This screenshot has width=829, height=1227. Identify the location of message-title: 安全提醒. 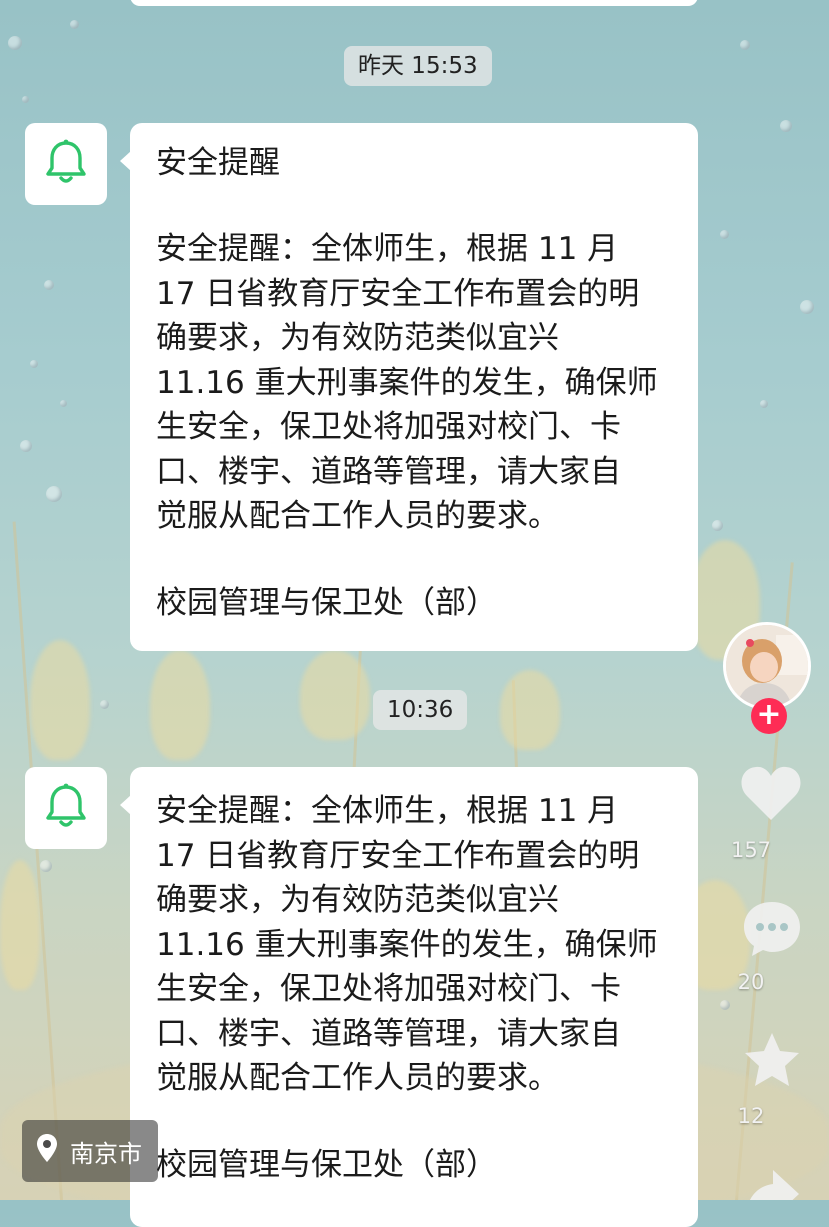
(218, 163).